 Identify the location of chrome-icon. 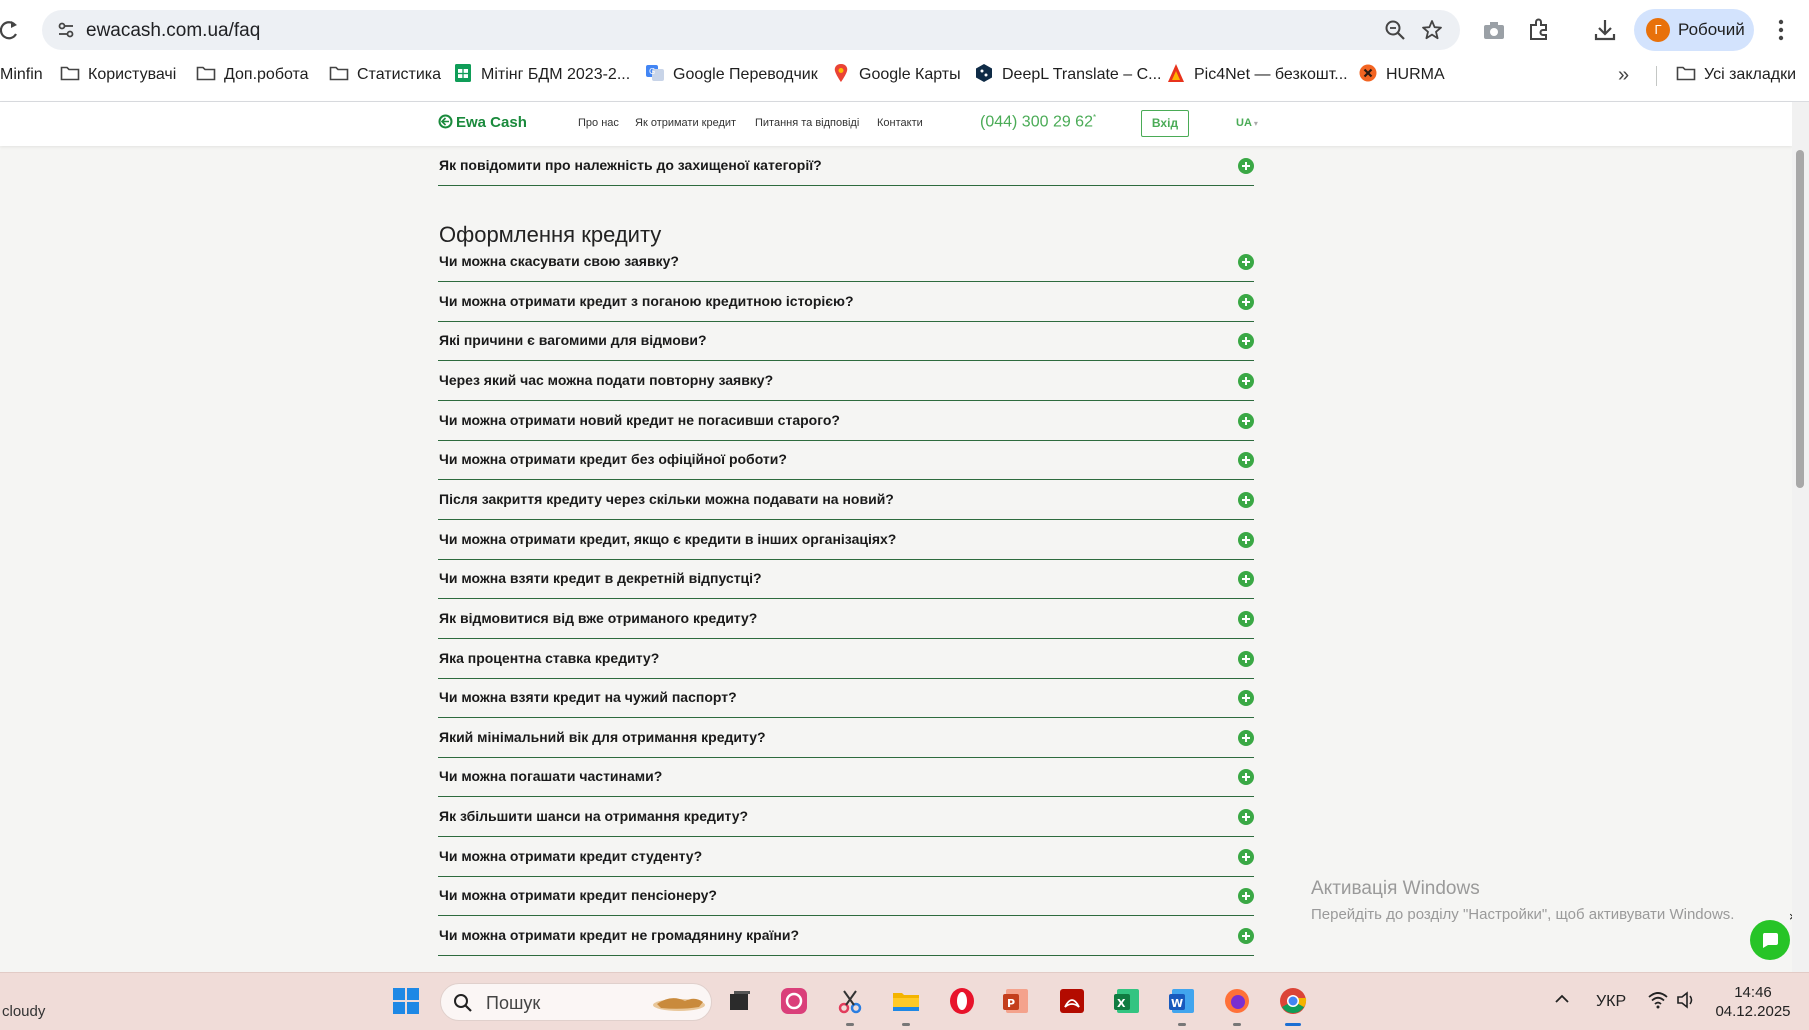
(1293, 1005).